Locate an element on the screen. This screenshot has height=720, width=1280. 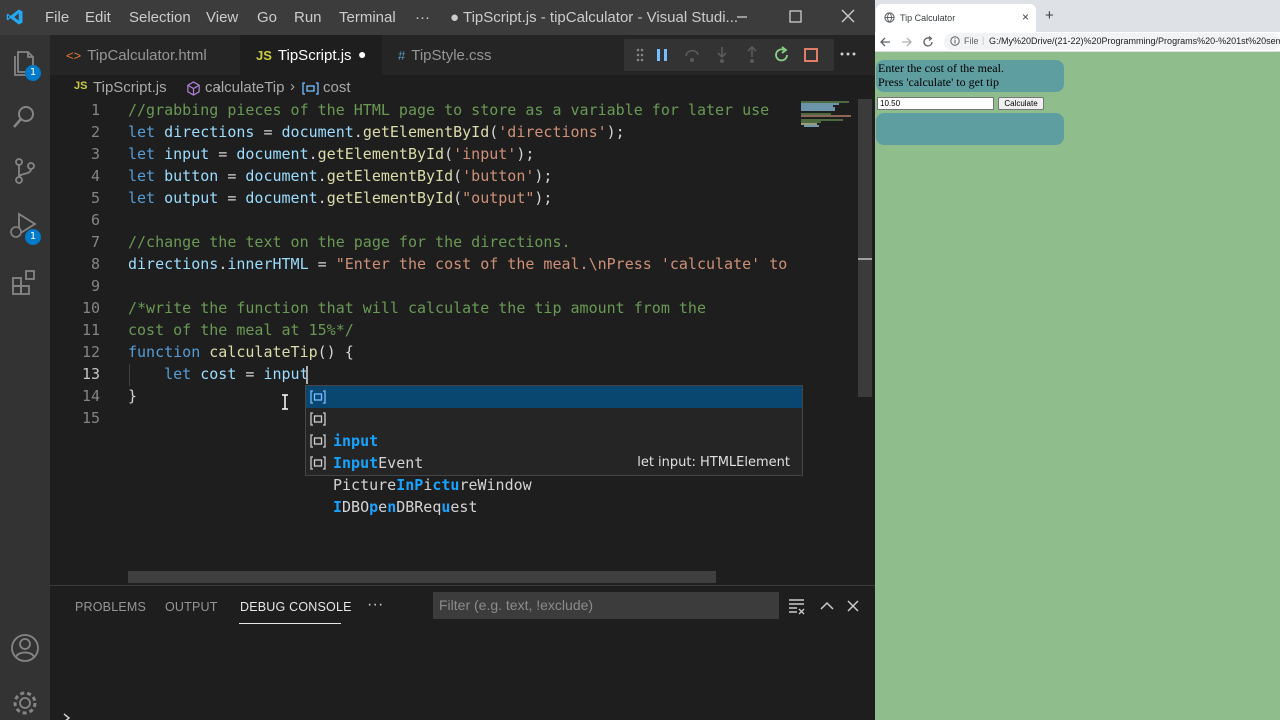
menu-run: Run is located at coordinates (308, 17).